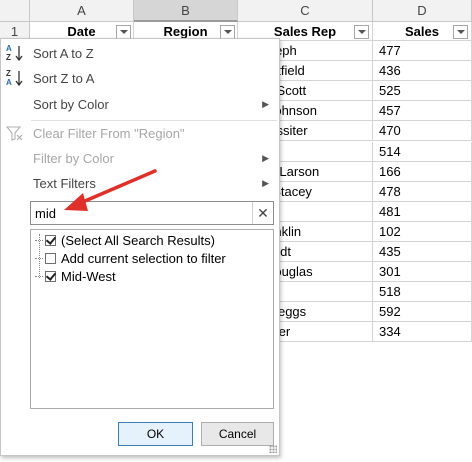  What do you see at coordinates (237, 434) in the screenshot?
I see `cancel-button: Cancel` at bounding box center [237, 434].